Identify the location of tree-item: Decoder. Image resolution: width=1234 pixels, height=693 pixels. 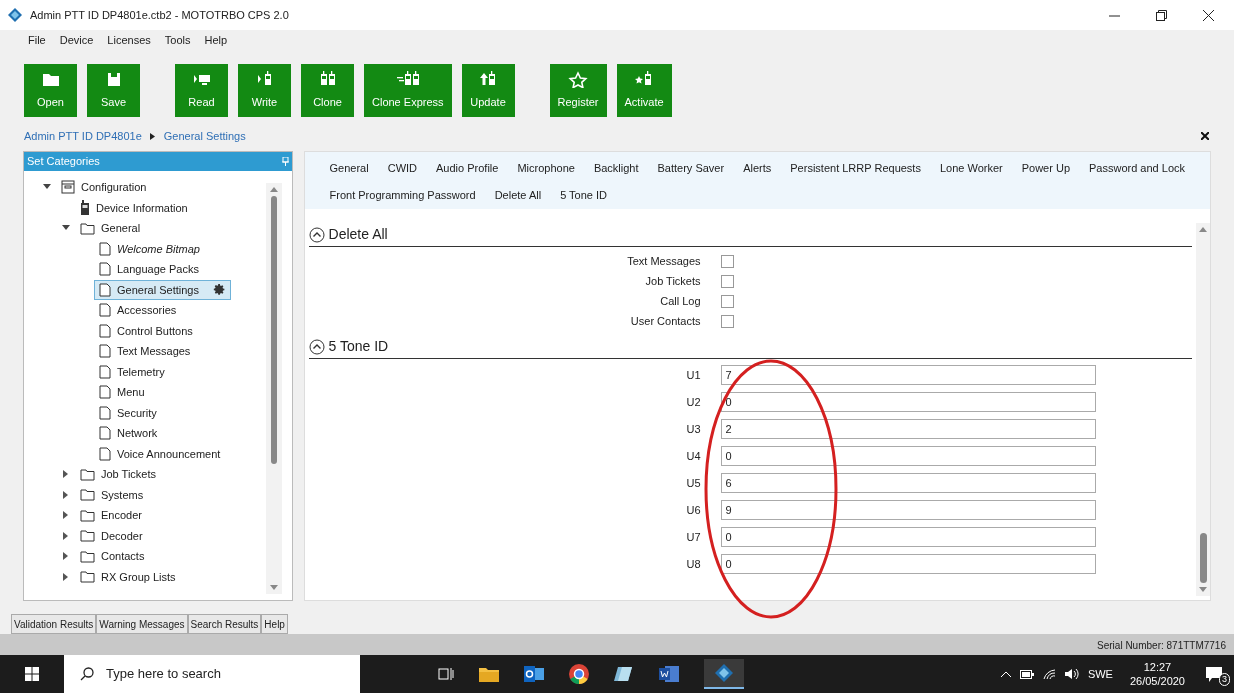
(111, 535).